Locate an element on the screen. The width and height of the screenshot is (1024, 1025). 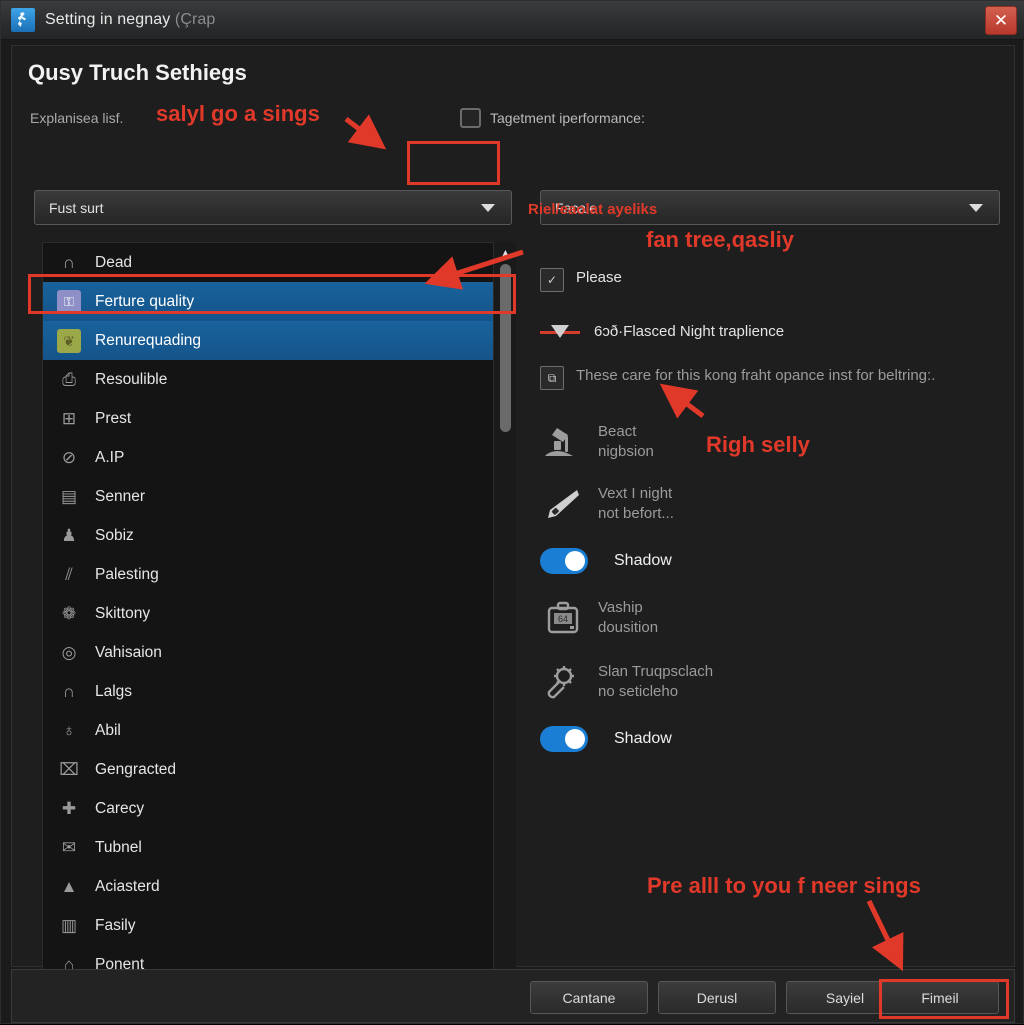
list-item-label: Palesting is located at coordinates (127, 574).